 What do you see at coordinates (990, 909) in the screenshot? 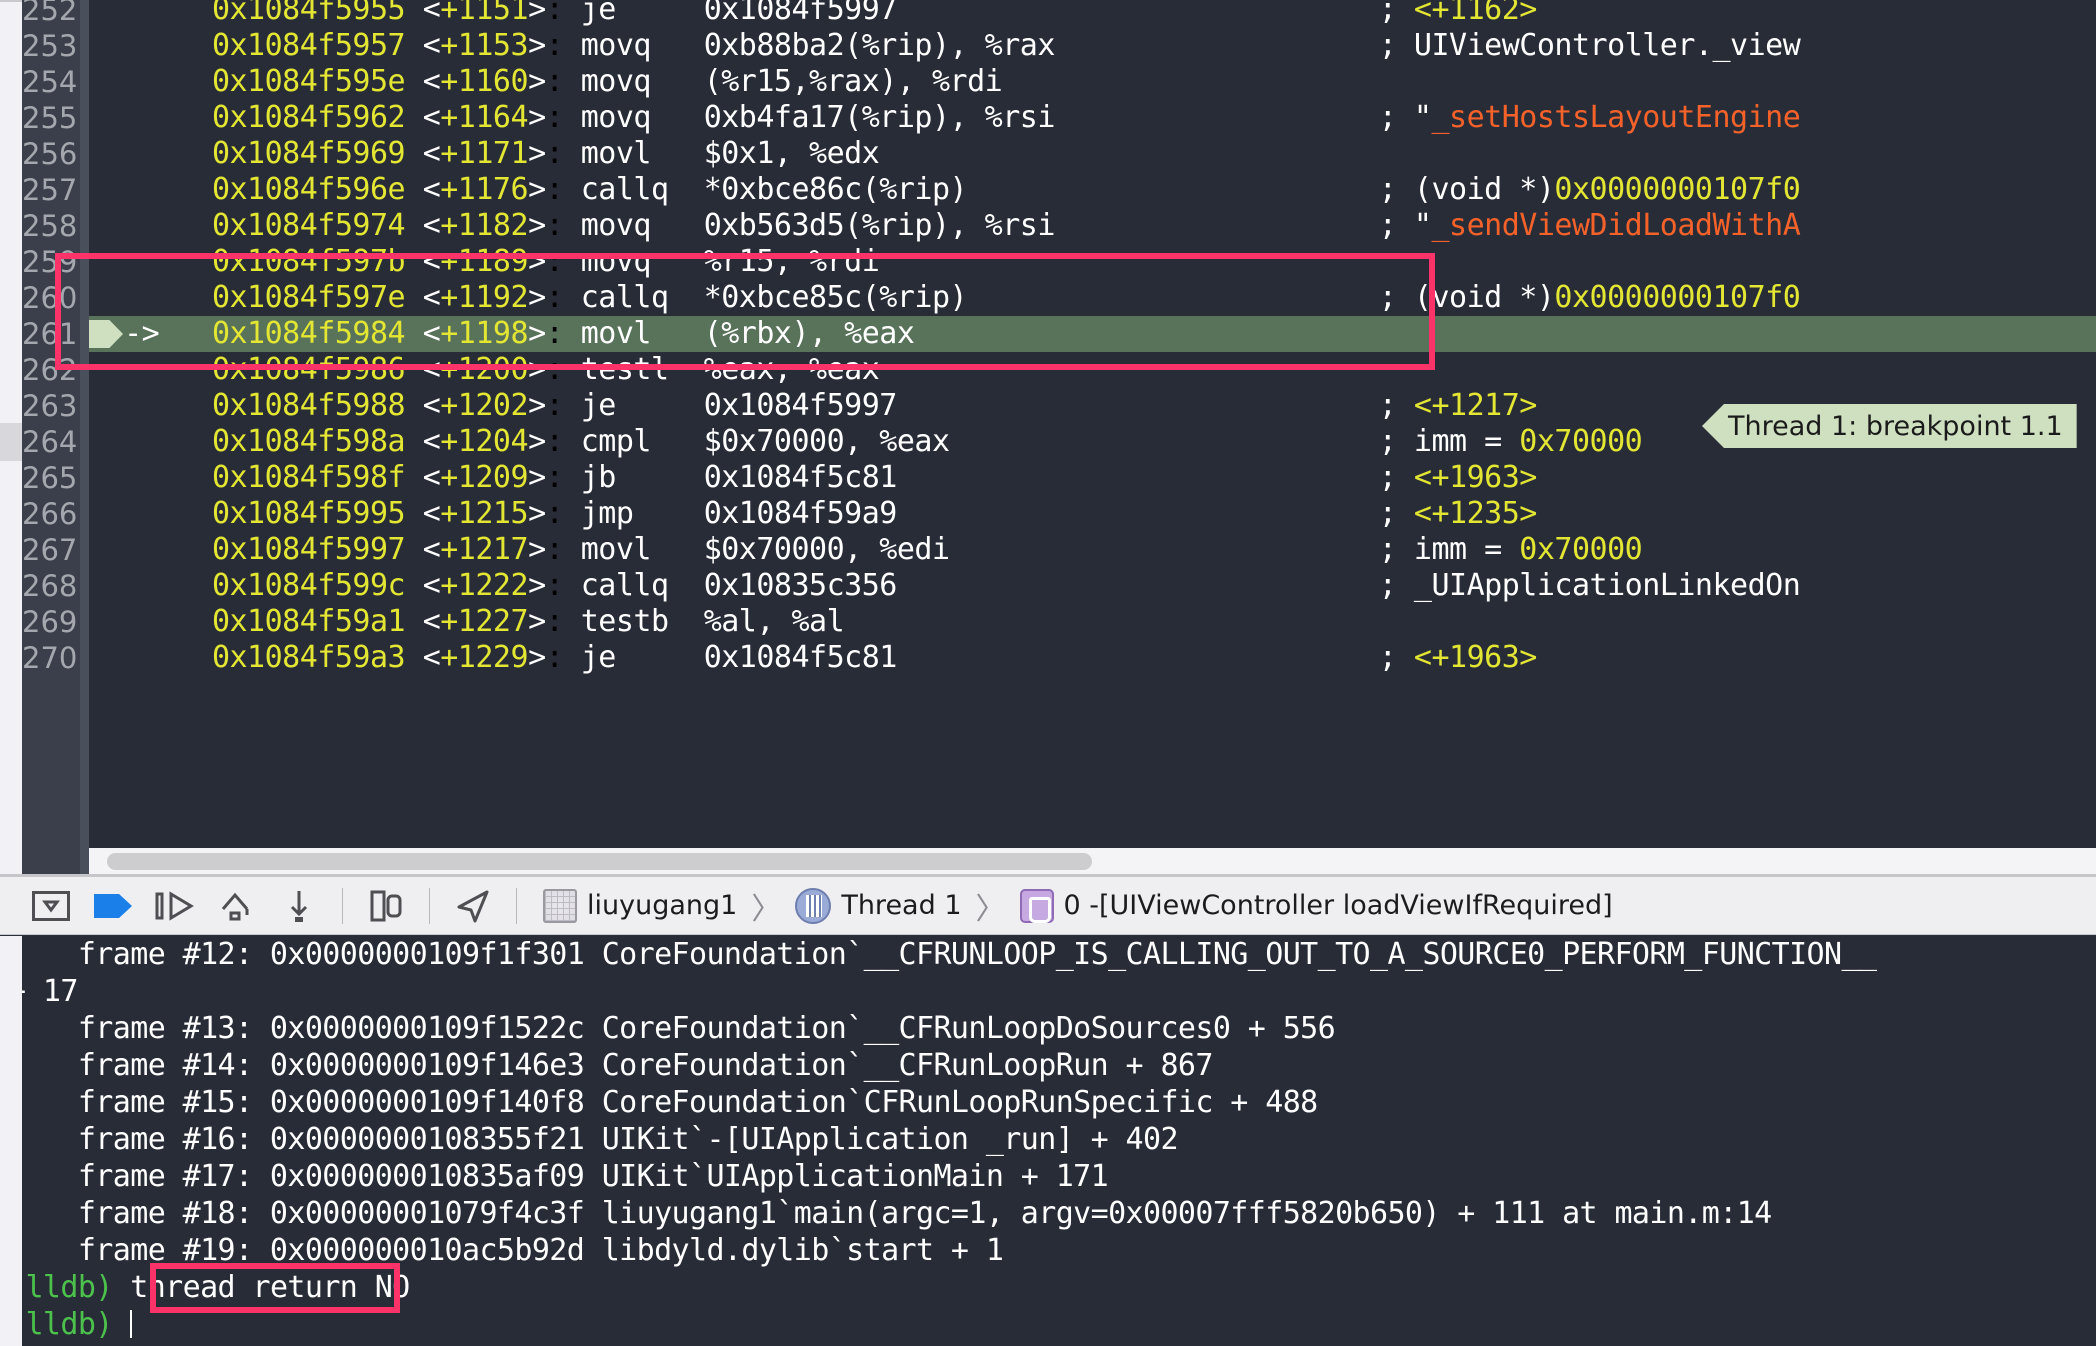
I see `chevron-right-icon-2: 〉` at bounding box center [990, 909].